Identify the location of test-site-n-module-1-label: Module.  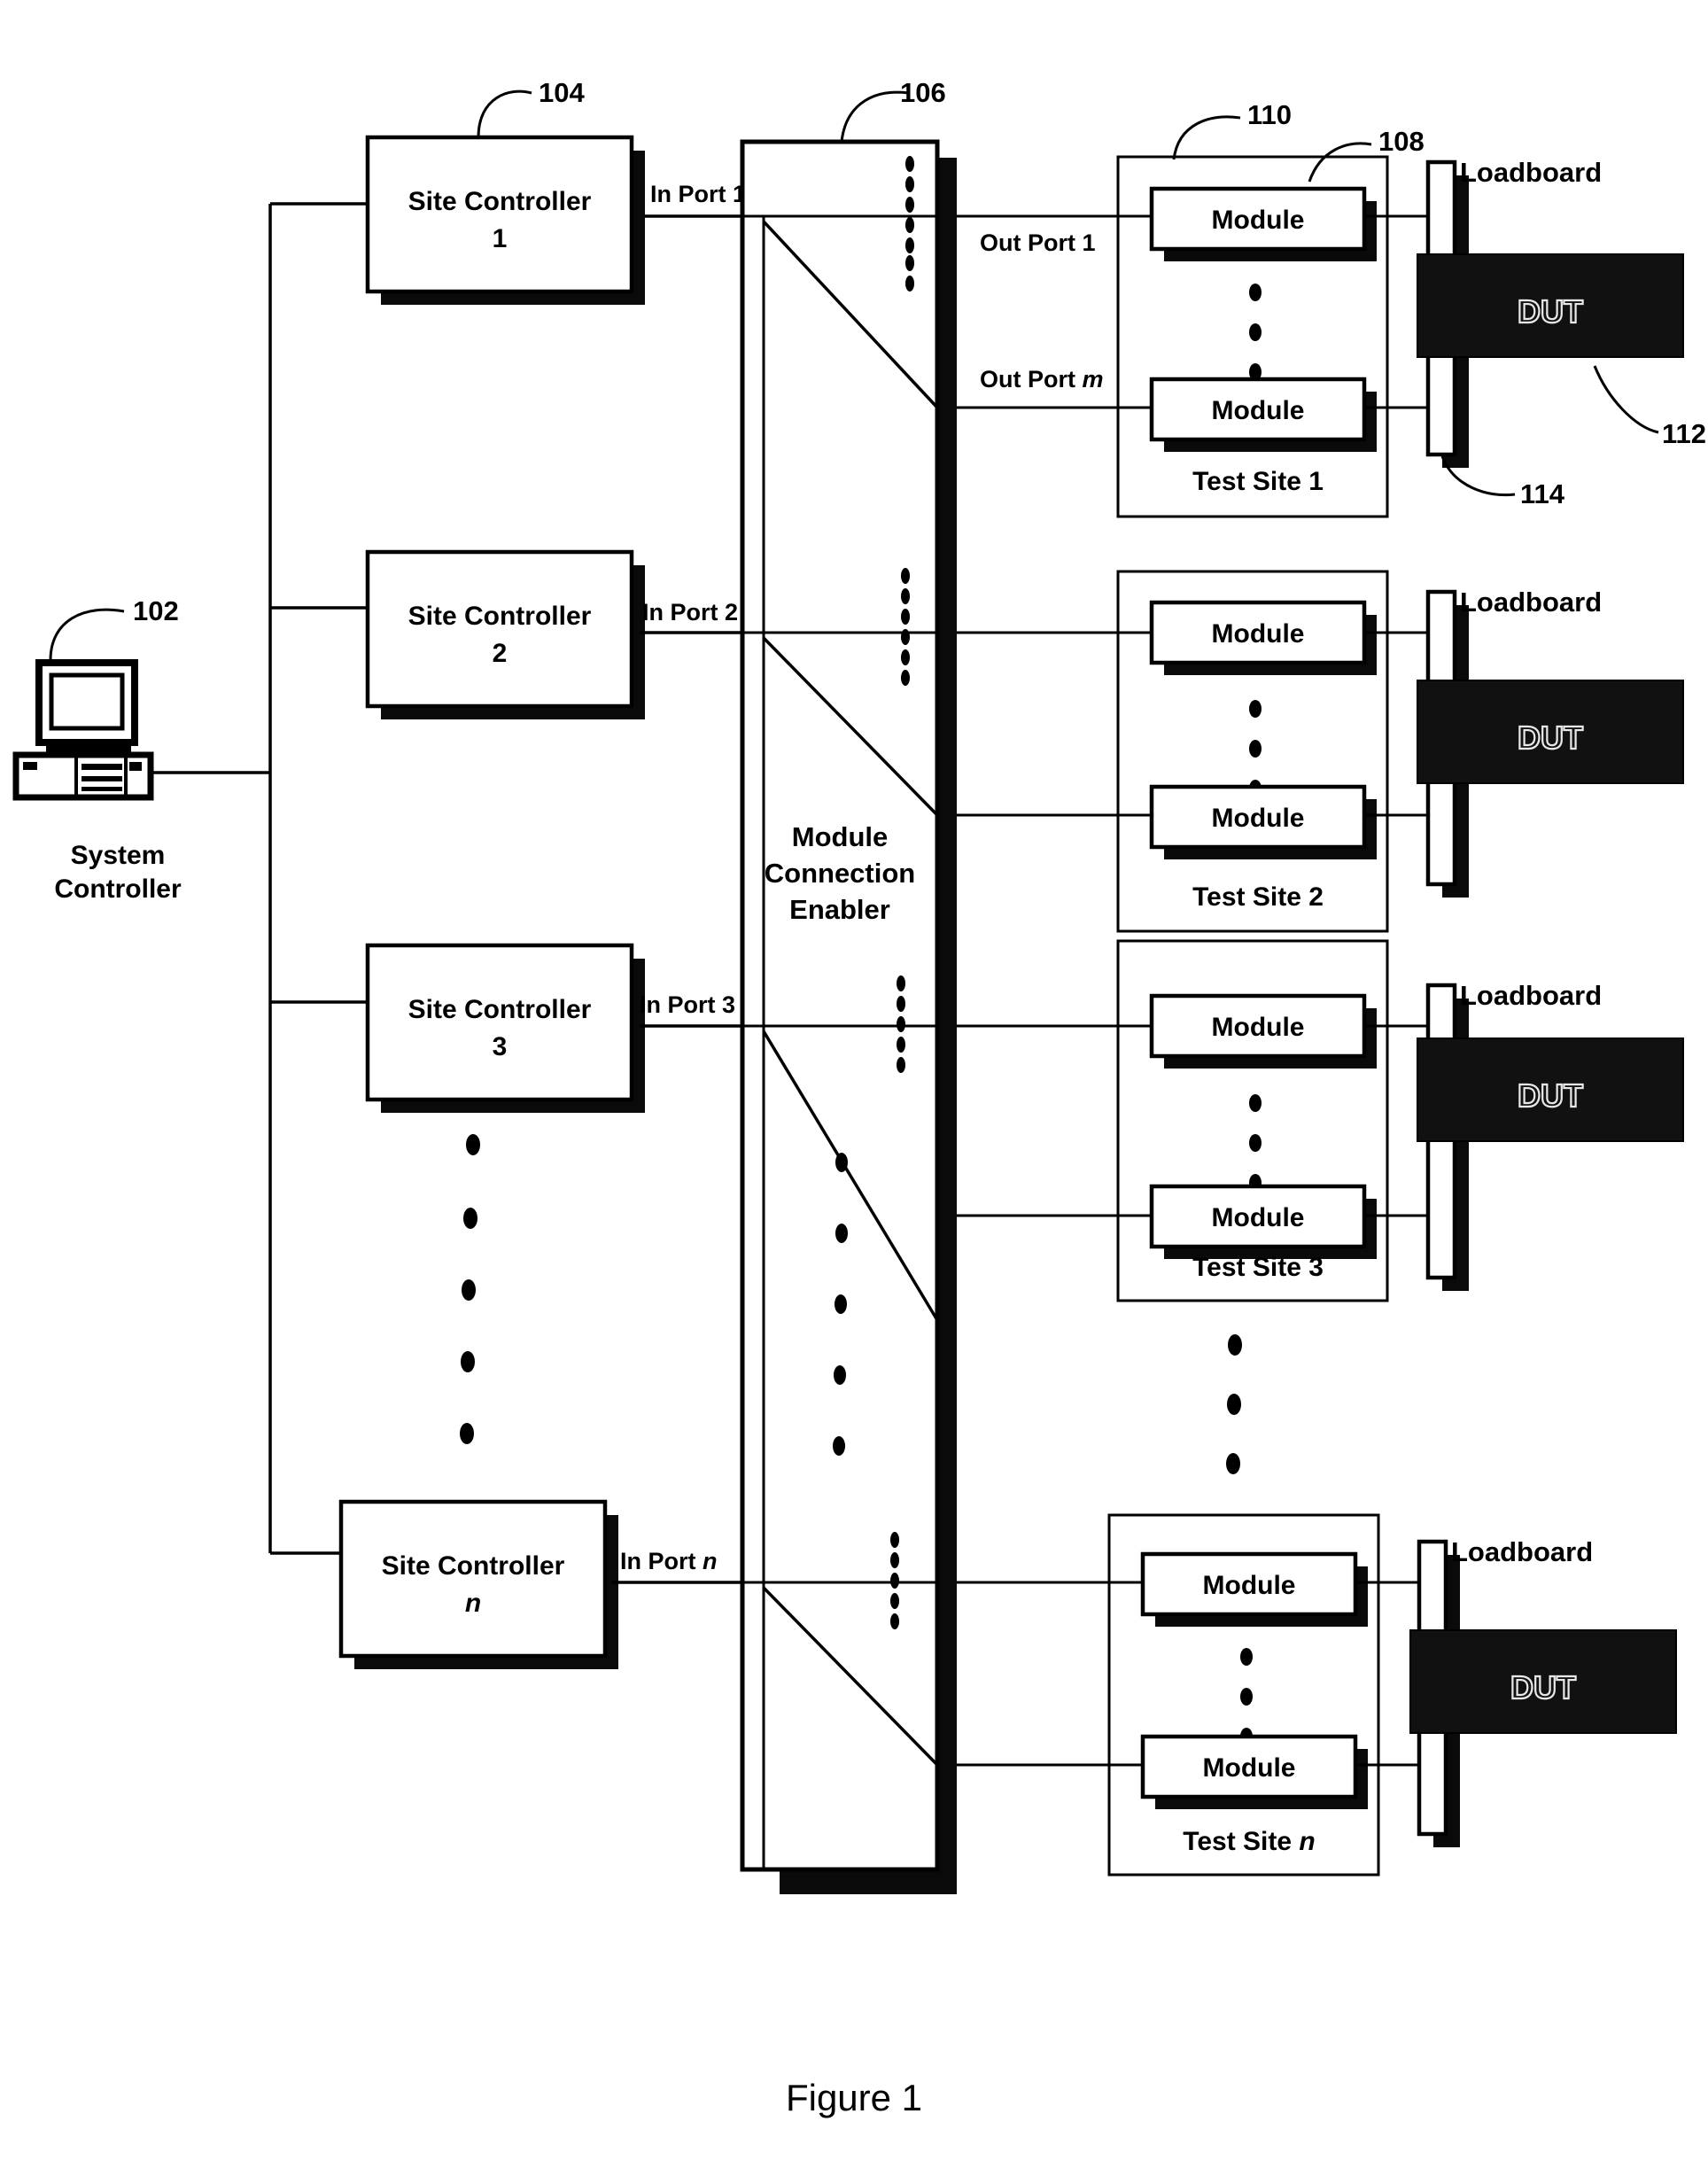
(1249, 1585).